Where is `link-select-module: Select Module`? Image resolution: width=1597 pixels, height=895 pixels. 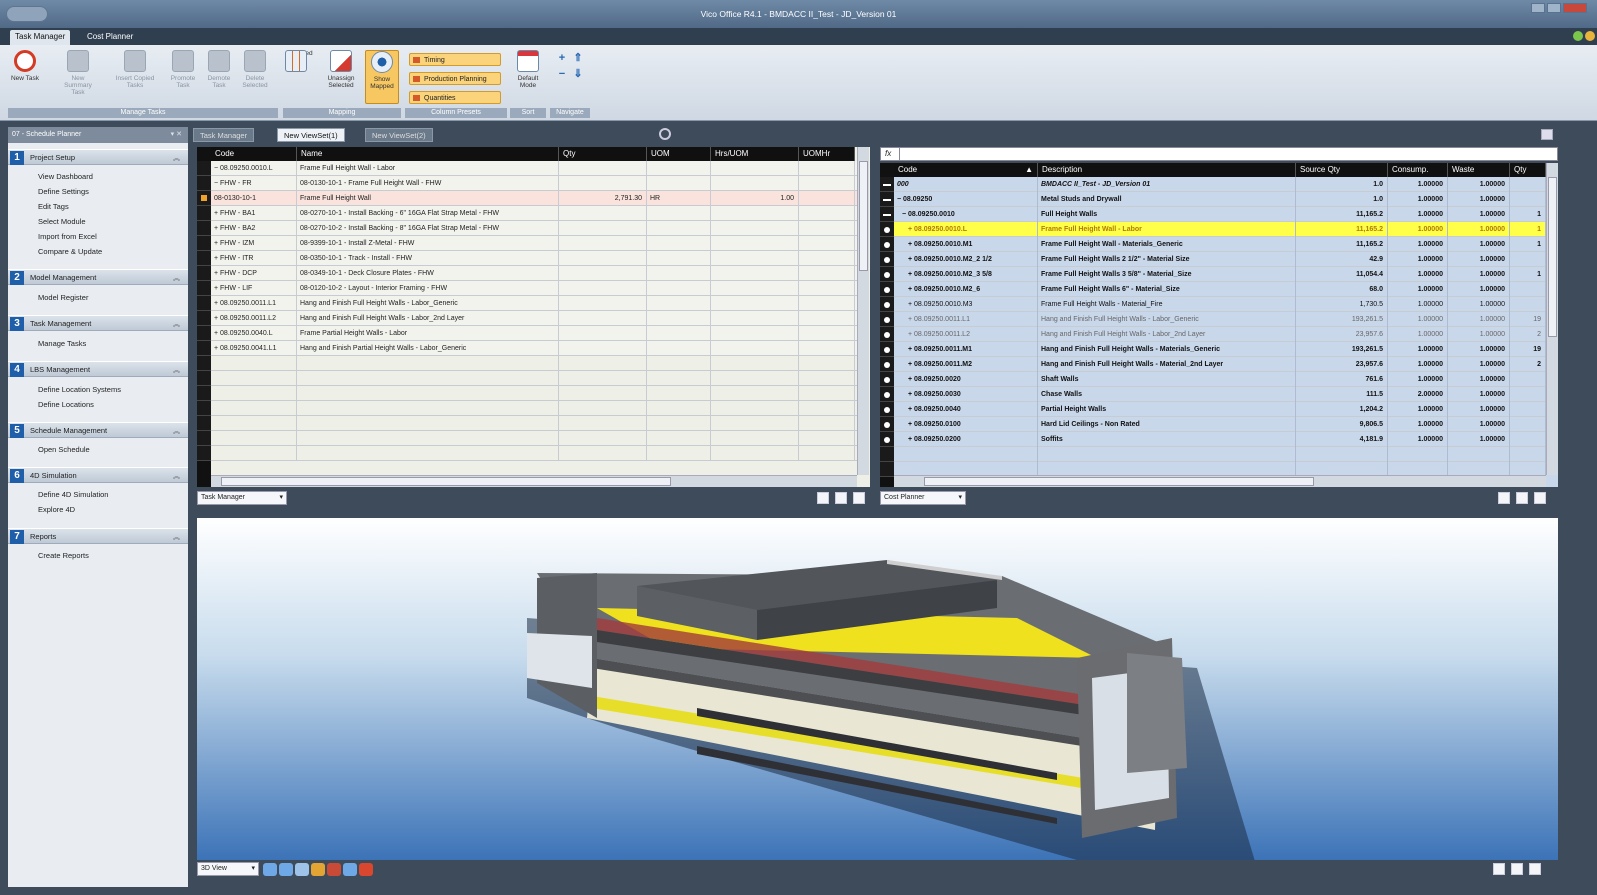 link-select-module: Select Module is located at coordinates (62, 221).